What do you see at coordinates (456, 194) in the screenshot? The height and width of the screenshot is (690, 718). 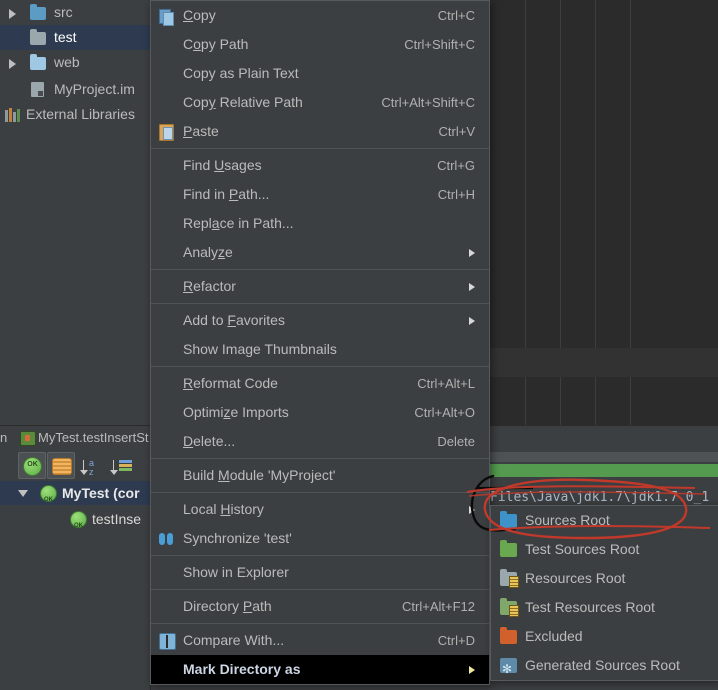 I see `menu-item-shortcut: Ctrl+H` at bounding box center [456, 194].